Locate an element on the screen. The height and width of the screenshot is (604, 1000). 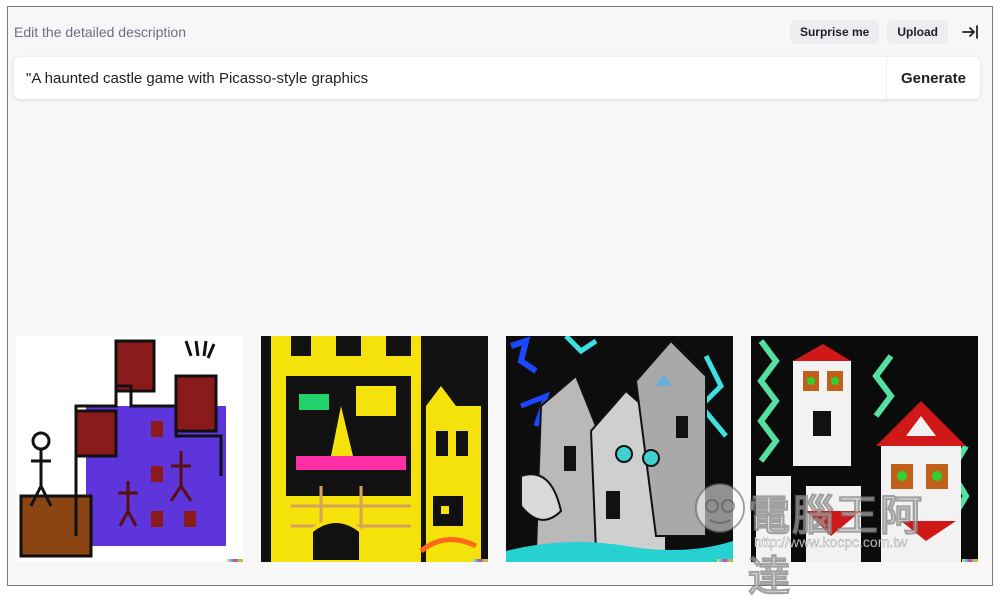
yellow-block-castle-image is located at coordinates (374, 449).